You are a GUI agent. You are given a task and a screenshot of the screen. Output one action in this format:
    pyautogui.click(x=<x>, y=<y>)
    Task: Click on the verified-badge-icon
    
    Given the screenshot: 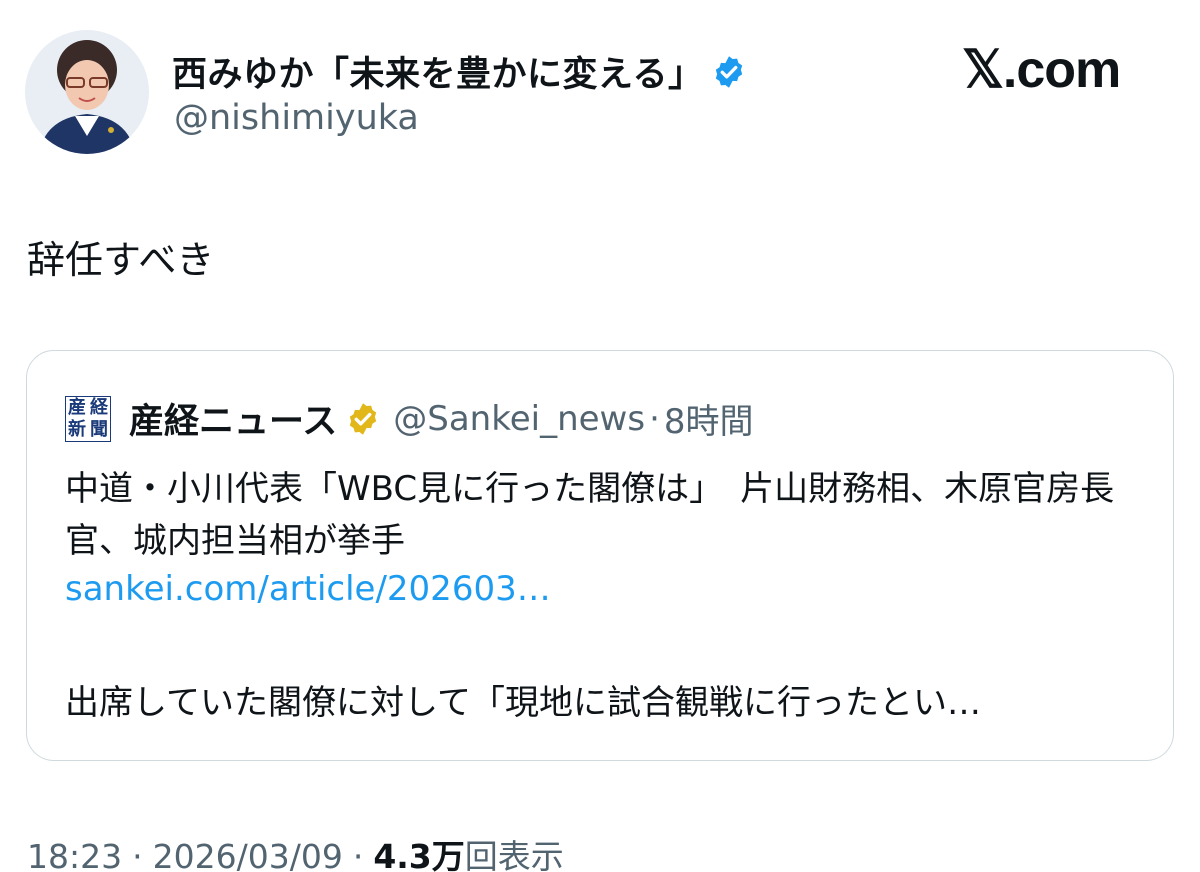 What is the action you would take?
    pyautogui.click(x=729, y=71)
    